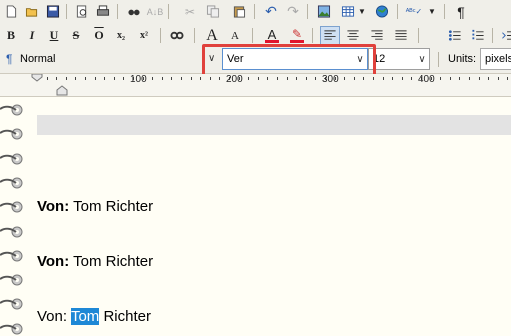  I want to click on undo-icon: ↶, so click(271, 11).